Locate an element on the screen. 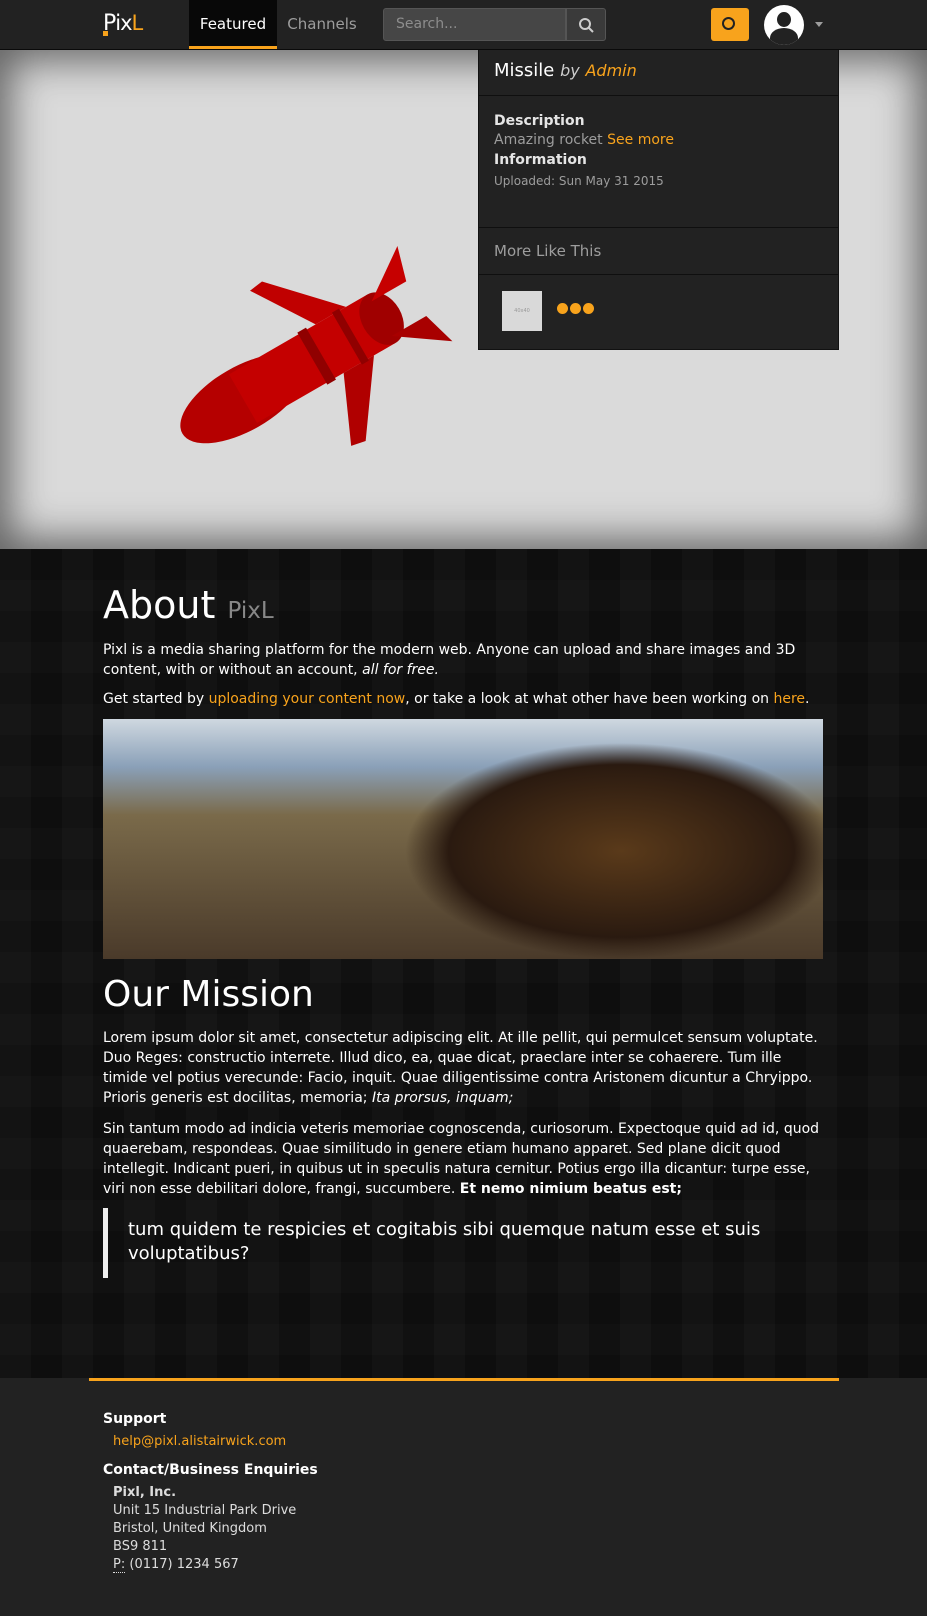 This screenshot has height=1616, width=927. footer-divider is located at coordinates (464, 1379).